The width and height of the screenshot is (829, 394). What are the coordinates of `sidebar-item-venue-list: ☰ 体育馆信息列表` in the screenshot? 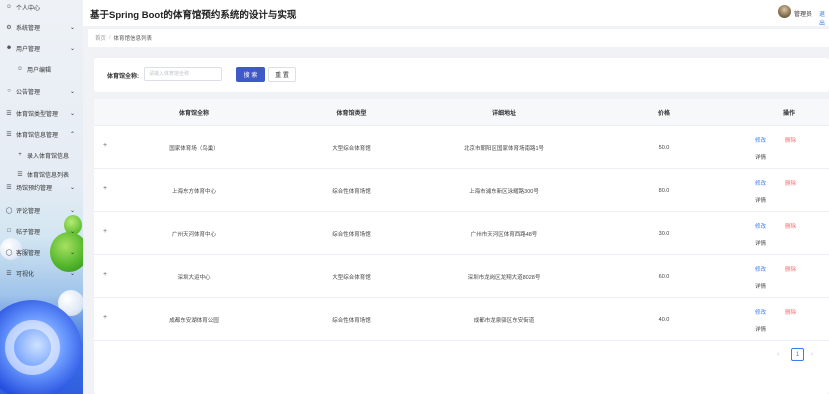 It's located at (41, 174).